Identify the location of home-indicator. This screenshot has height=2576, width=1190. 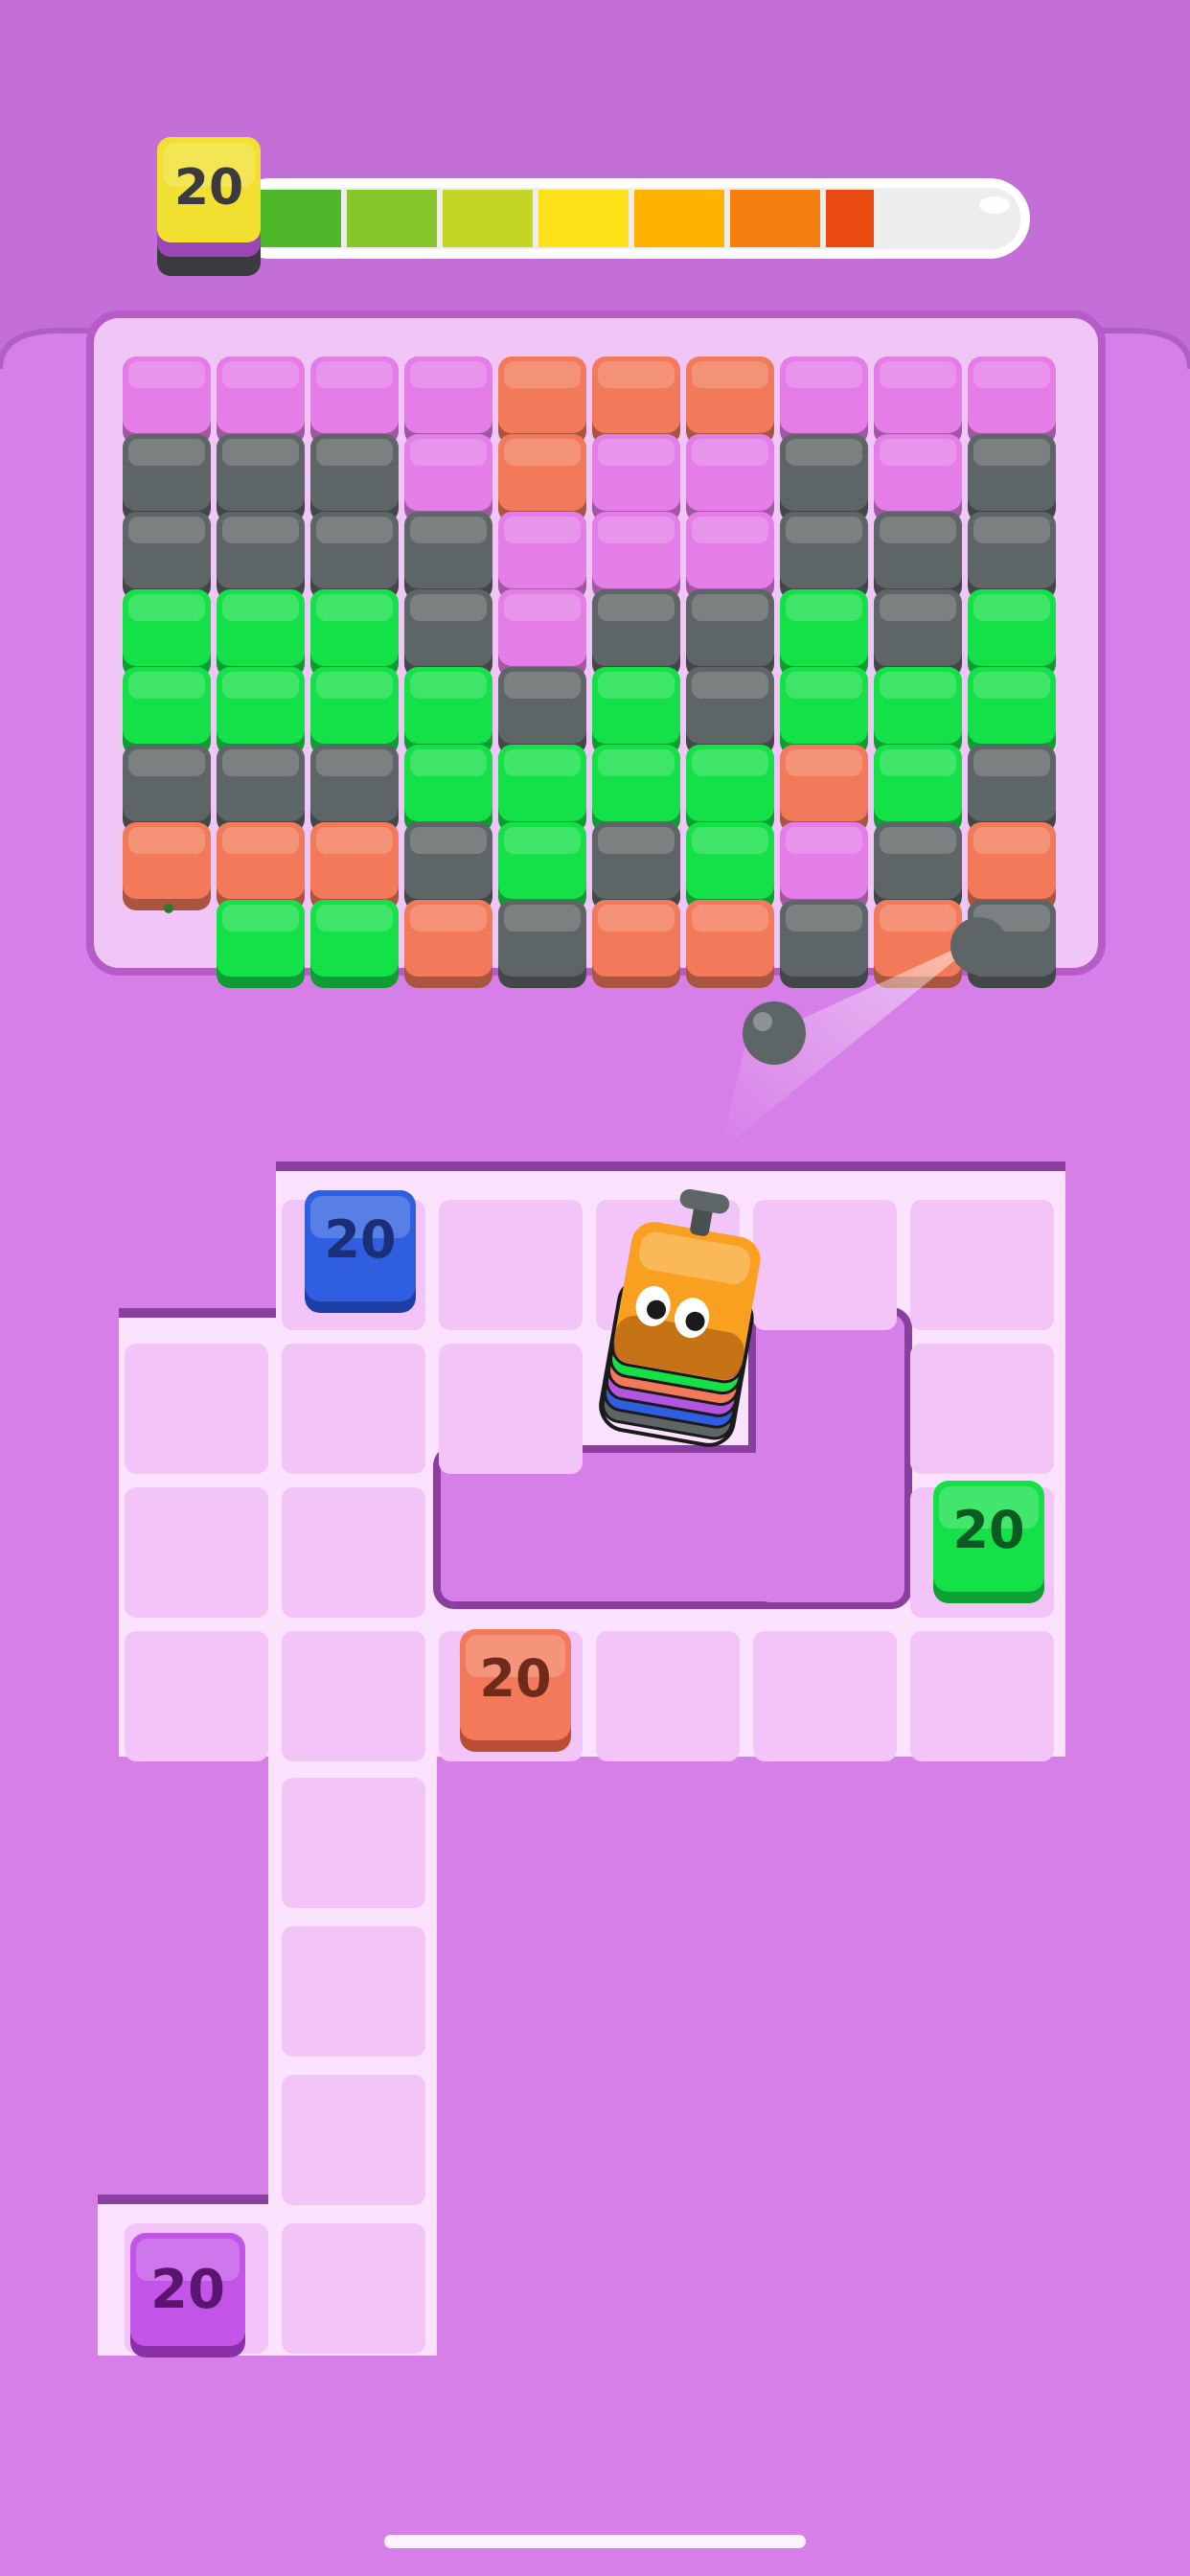
(595, 2541).